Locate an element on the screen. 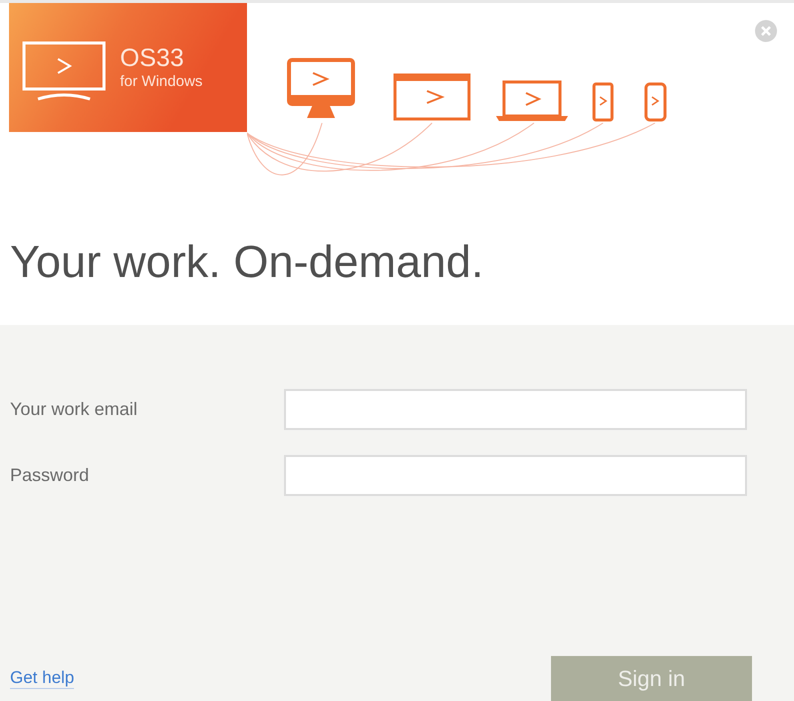  field-label: Password is located at coordinates (50, 475).